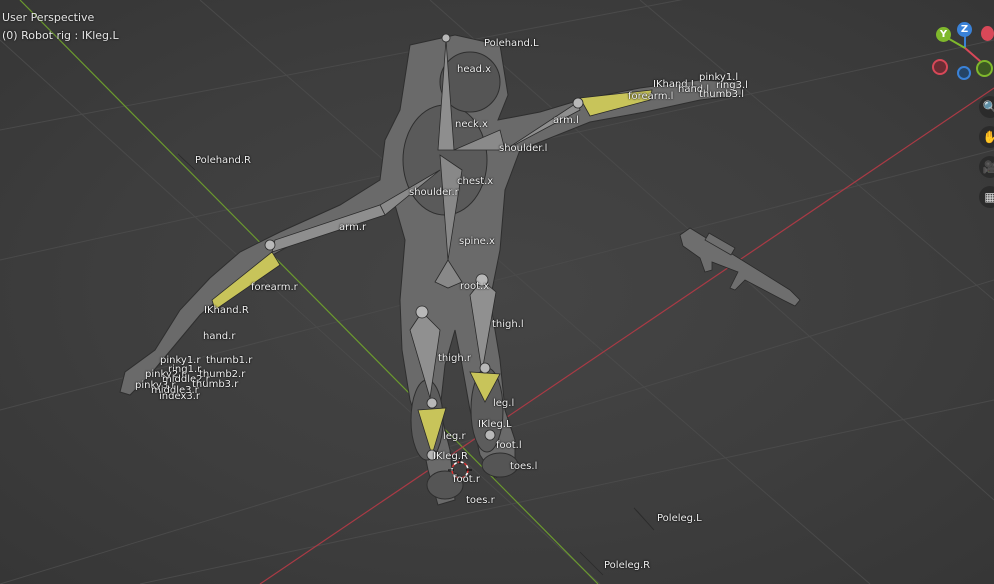 Image resolution: width=994 pixels, height=584 pixels. I want to click on bone-label-forearm-r: forearm.r, so click(274, 287).